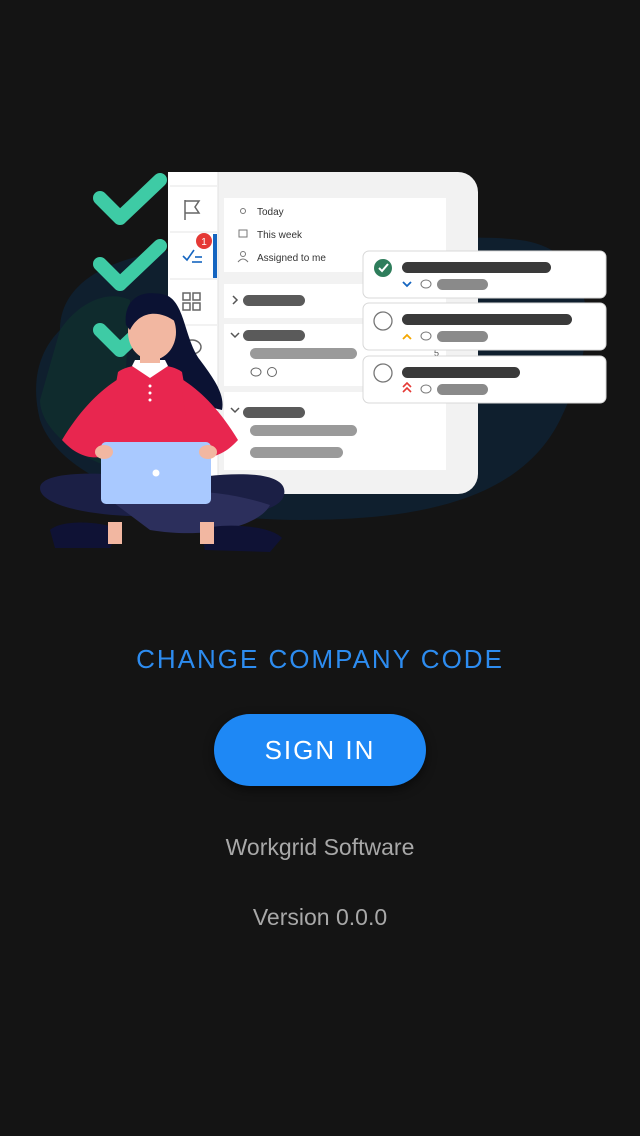  I want to click on check-circle-icon, so click(383, 268).